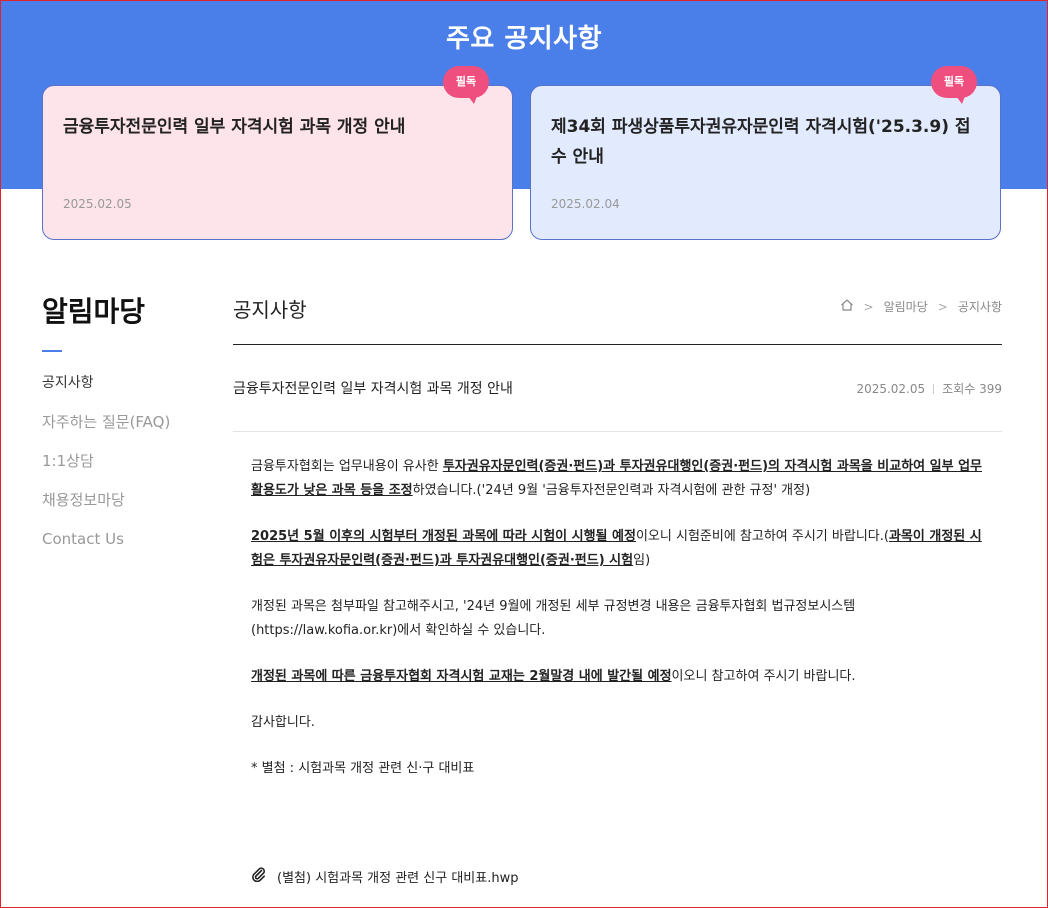 This screenshot has height=908, width=1048. Describe the element at coordinates (585, 204) in the screenshot. I see `notice-card-date: 2025.02.04` at that location.